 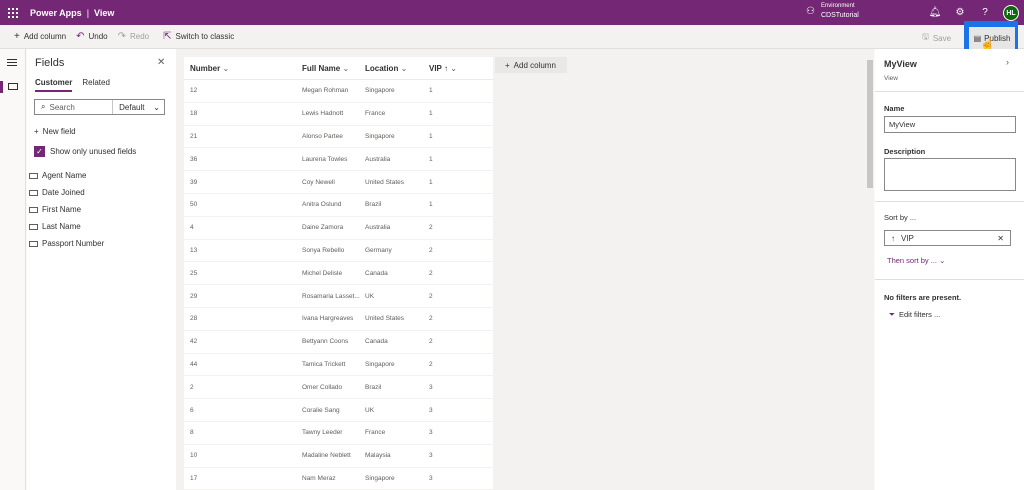 I want to click on cell-location: United States, so click(x=385, y=182).